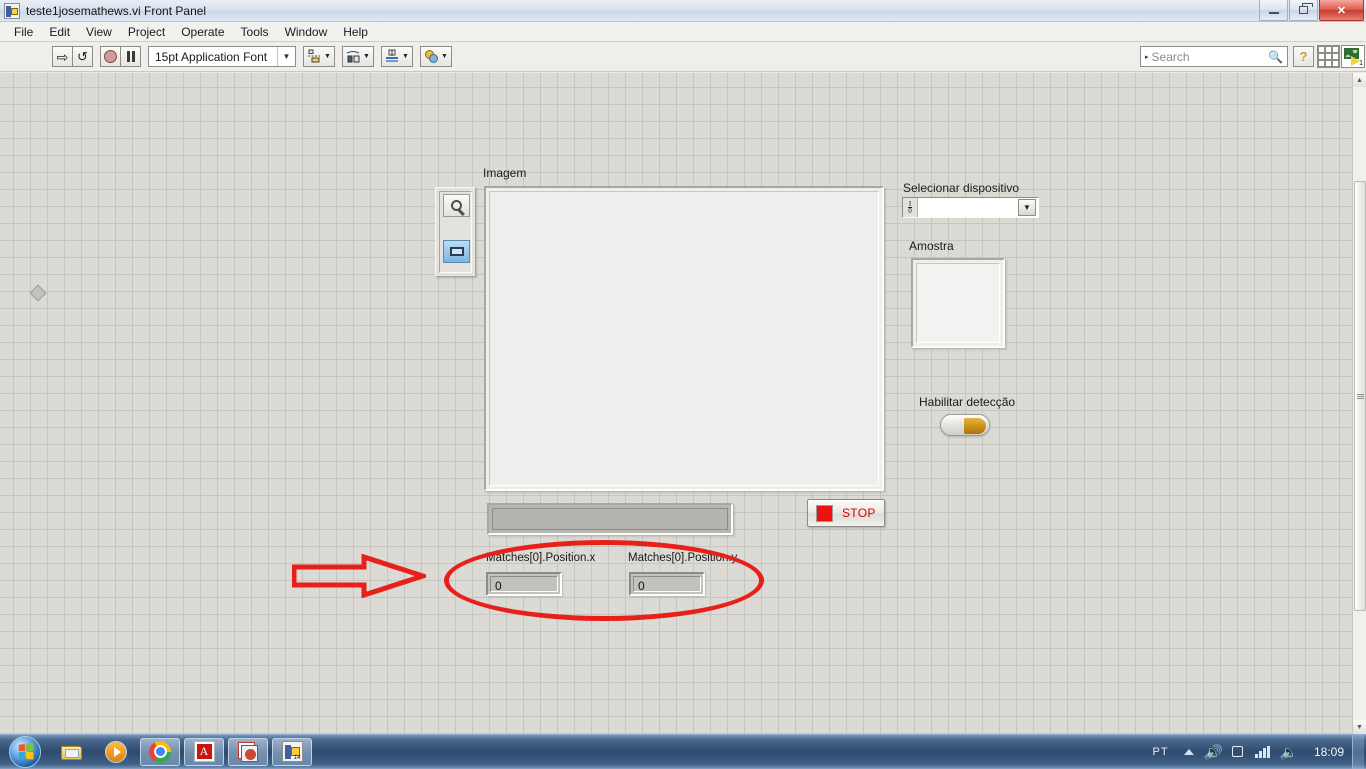  What do you see at coordinates (970, 207) in the screenshot?
I see `device-selector-control: I0 ▼` at bounding box center [970, 207].